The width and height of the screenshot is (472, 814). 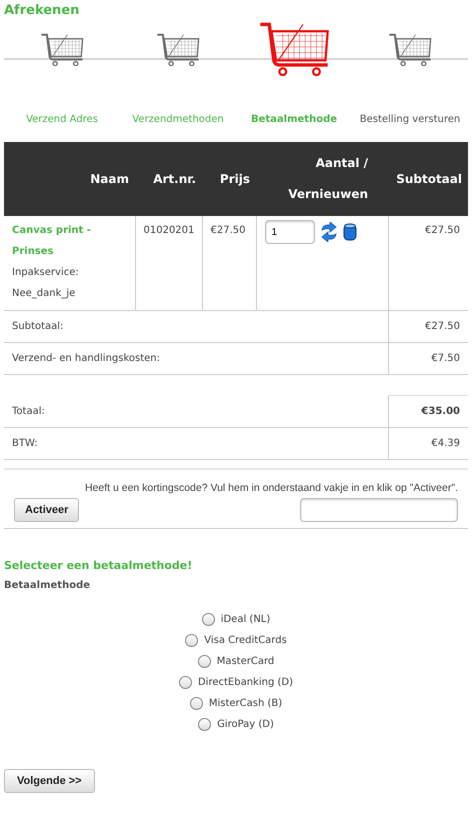 What do you see at coordinates (245, 640) in the screenshot?
I see `radio-label: Visa CreditCards` at bounding box center [245, 640].